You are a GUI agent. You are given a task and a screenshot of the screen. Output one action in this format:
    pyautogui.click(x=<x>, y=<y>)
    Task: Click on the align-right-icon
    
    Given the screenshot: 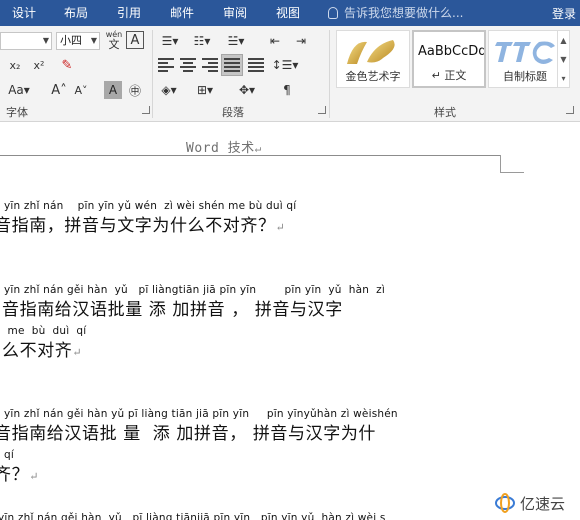 What is the action you would take?
    pyautogui.click(x=210, y=65)
    